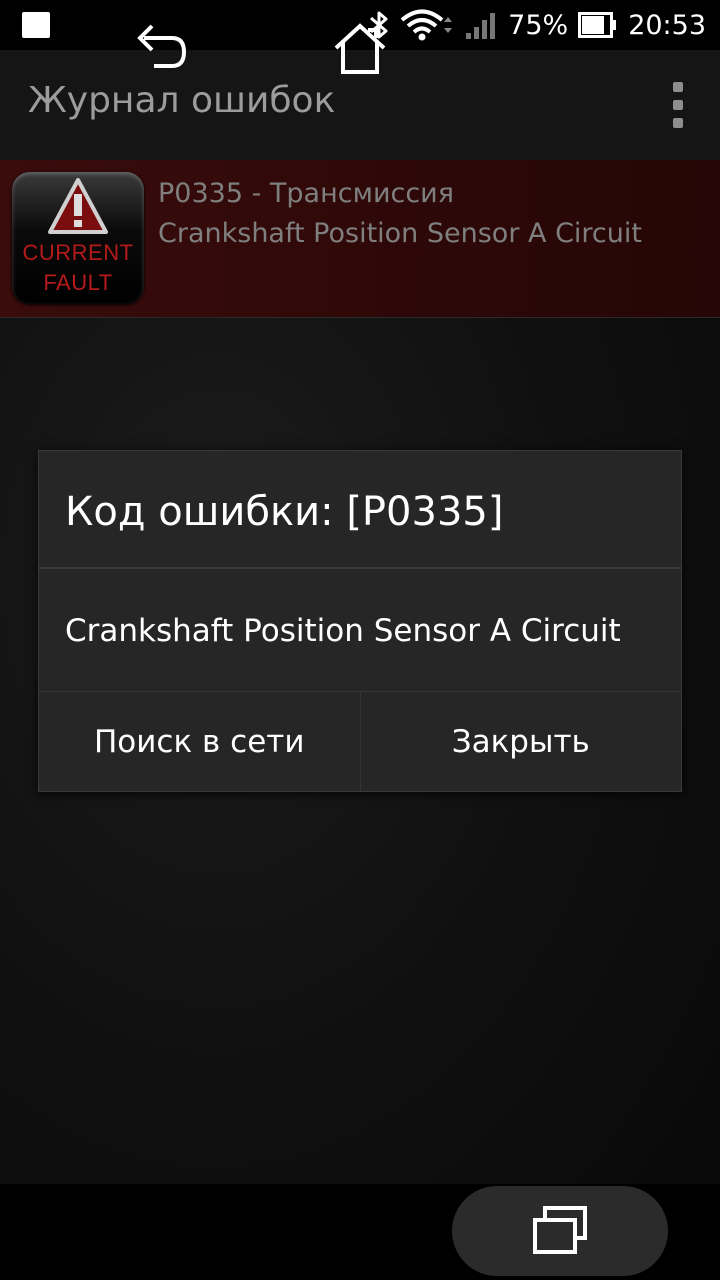  What do you see at coordinates (481, 25) in the screenshot?
I see `cell-signal-icon` at bounding box center [481, 25].